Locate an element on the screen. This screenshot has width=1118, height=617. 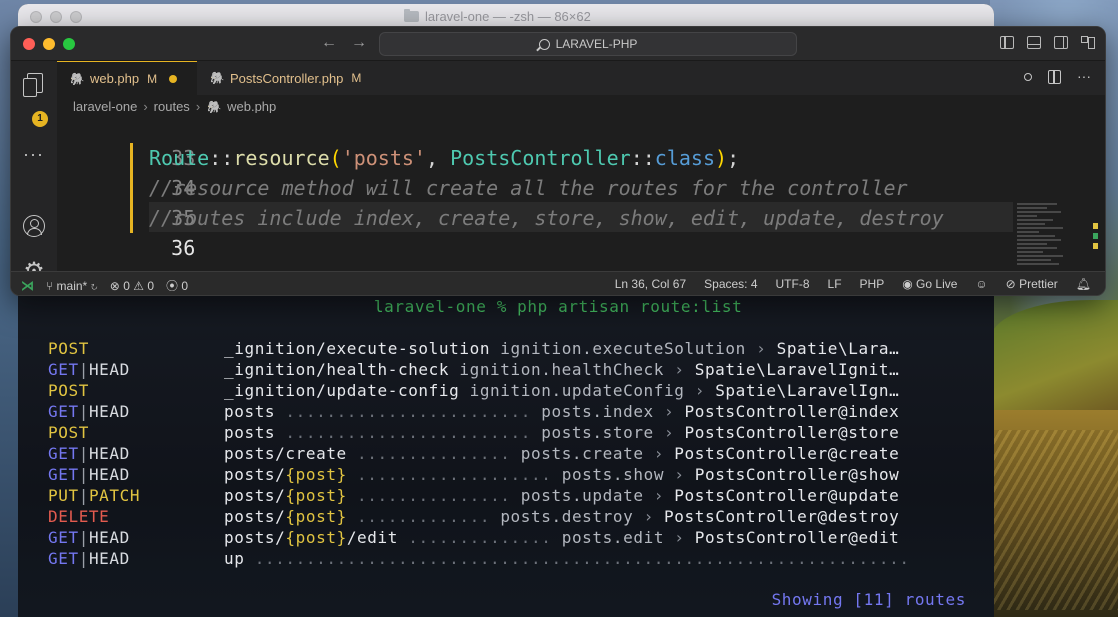
prettier-button: ⊘ Prettier is located at coordinates (1032, 284).